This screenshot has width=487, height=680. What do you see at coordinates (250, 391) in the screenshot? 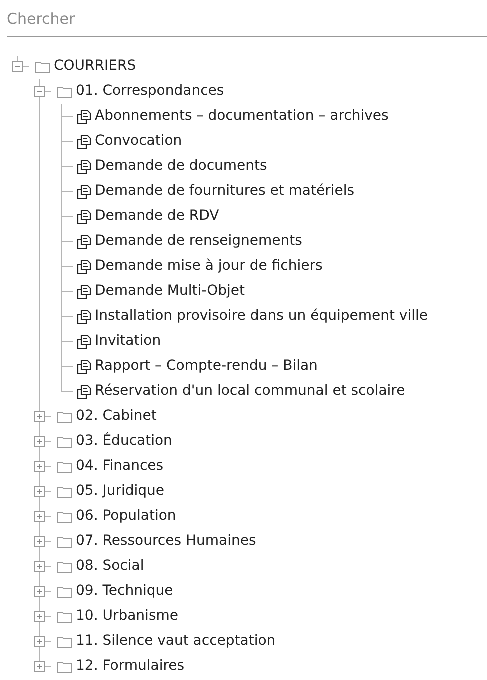
I see `document-label: Réservation d'un local communal et scolaire` at bounding box center [250, 391].